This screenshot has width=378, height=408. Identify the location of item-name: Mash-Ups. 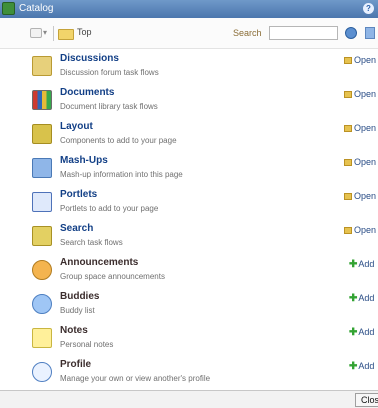
(84, 160).